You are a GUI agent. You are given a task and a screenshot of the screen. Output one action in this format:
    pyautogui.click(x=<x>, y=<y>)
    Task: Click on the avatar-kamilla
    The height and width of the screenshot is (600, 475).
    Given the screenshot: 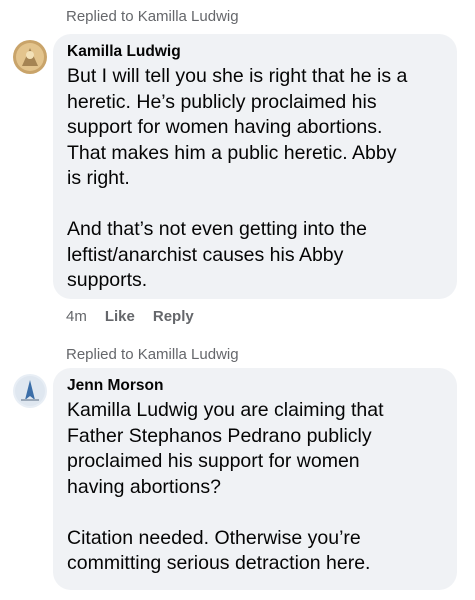 What is the action you would take?
    pyautogui.click(x=30, y=57)
    